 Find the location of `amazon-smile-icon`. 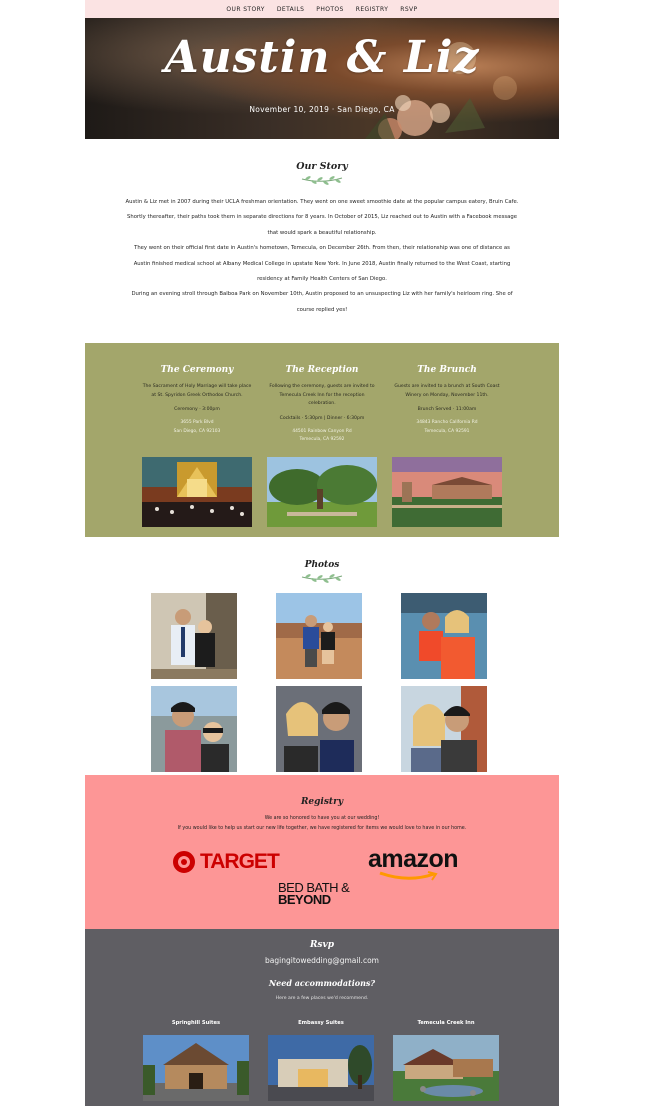

amazon-smile-icon is located at coordinates (408, 876).